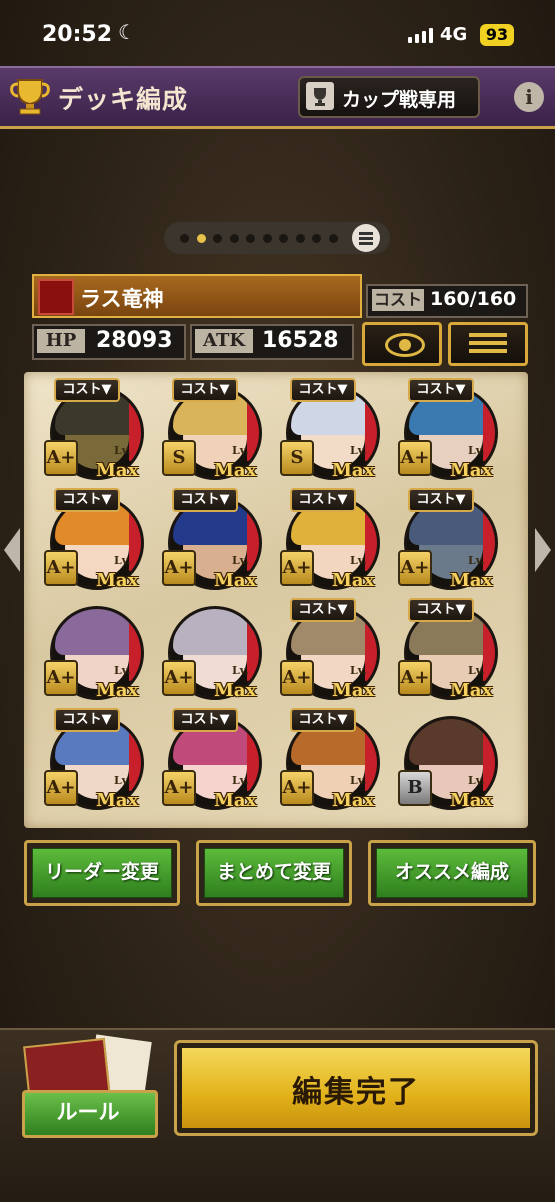  What do you see at coordinates (454, 34) in the screenshot?
I see `network-type: 4G` at bounding box center [454, 34].